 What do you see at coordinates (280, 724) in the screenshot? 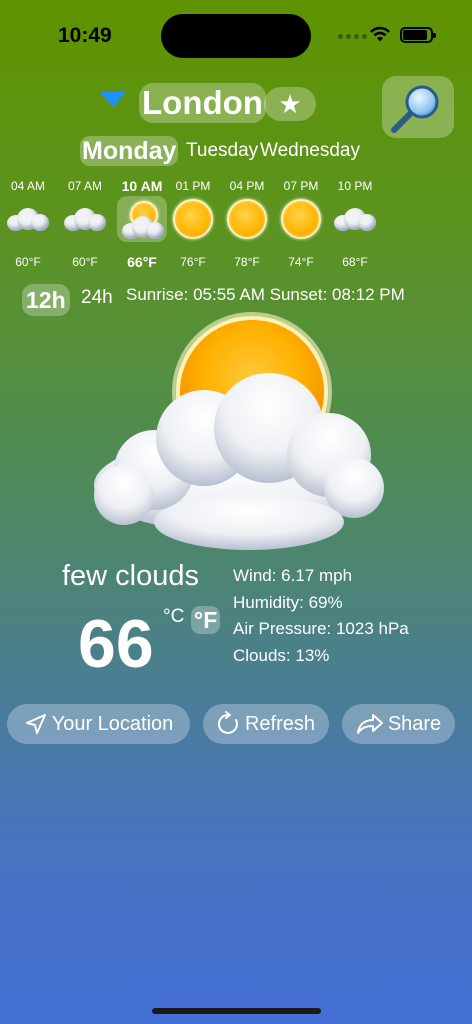
I see `refresh-label: Refresh` at bounding box center [280, 724].